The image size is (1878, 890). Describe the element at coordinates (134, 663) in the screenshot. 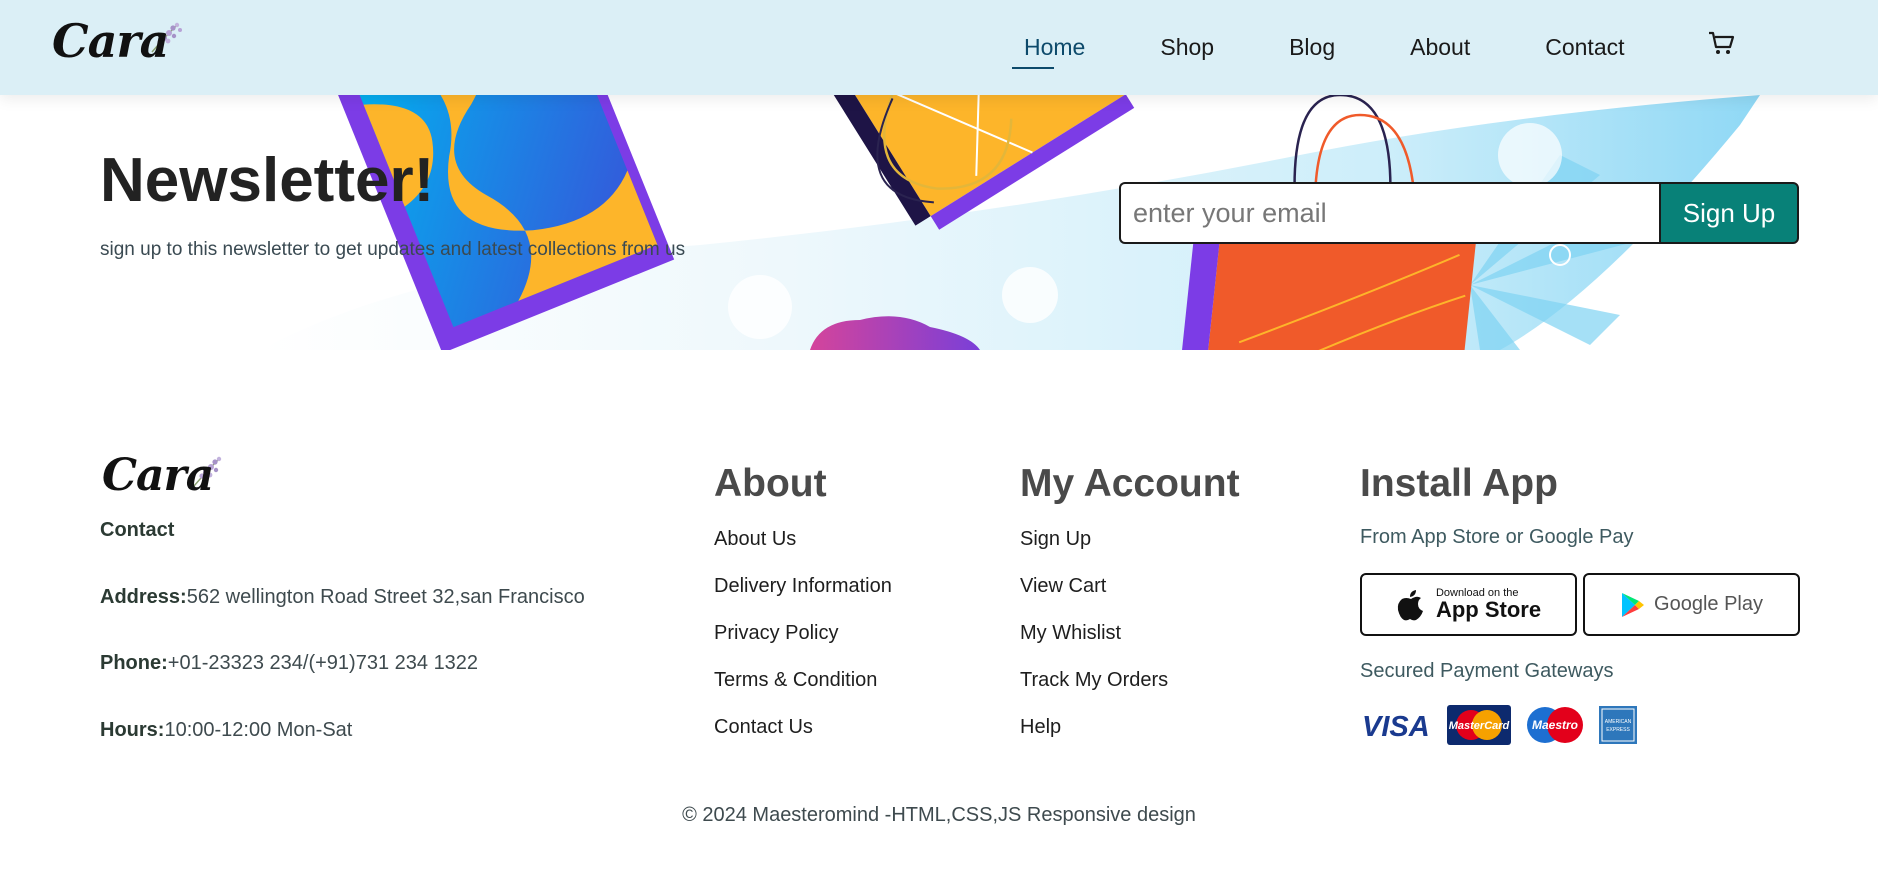

I see `phone-label: Phone:` at that location.